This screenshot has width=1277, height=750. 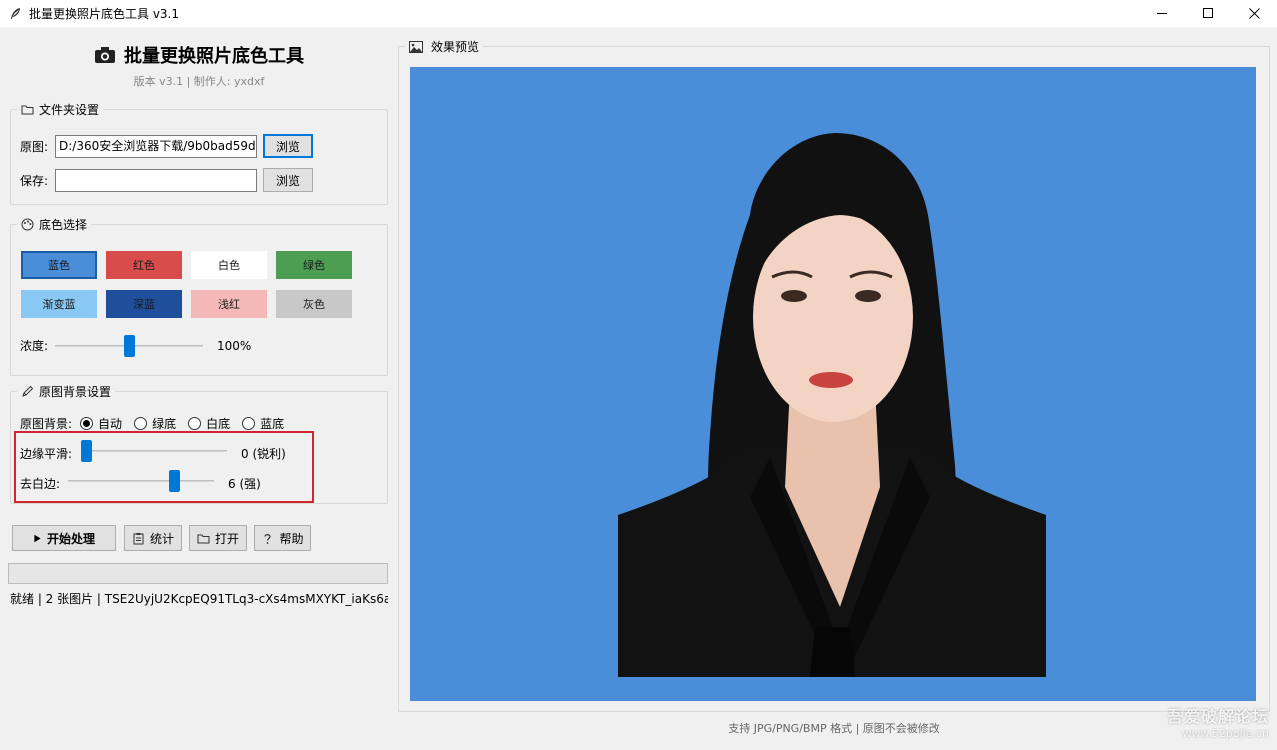 What do you see at coordinates (638, 13) in the screenshot?
I see `title-bar: 批量更换照片底色工具 v3.1` at bounding box center [638, 13].